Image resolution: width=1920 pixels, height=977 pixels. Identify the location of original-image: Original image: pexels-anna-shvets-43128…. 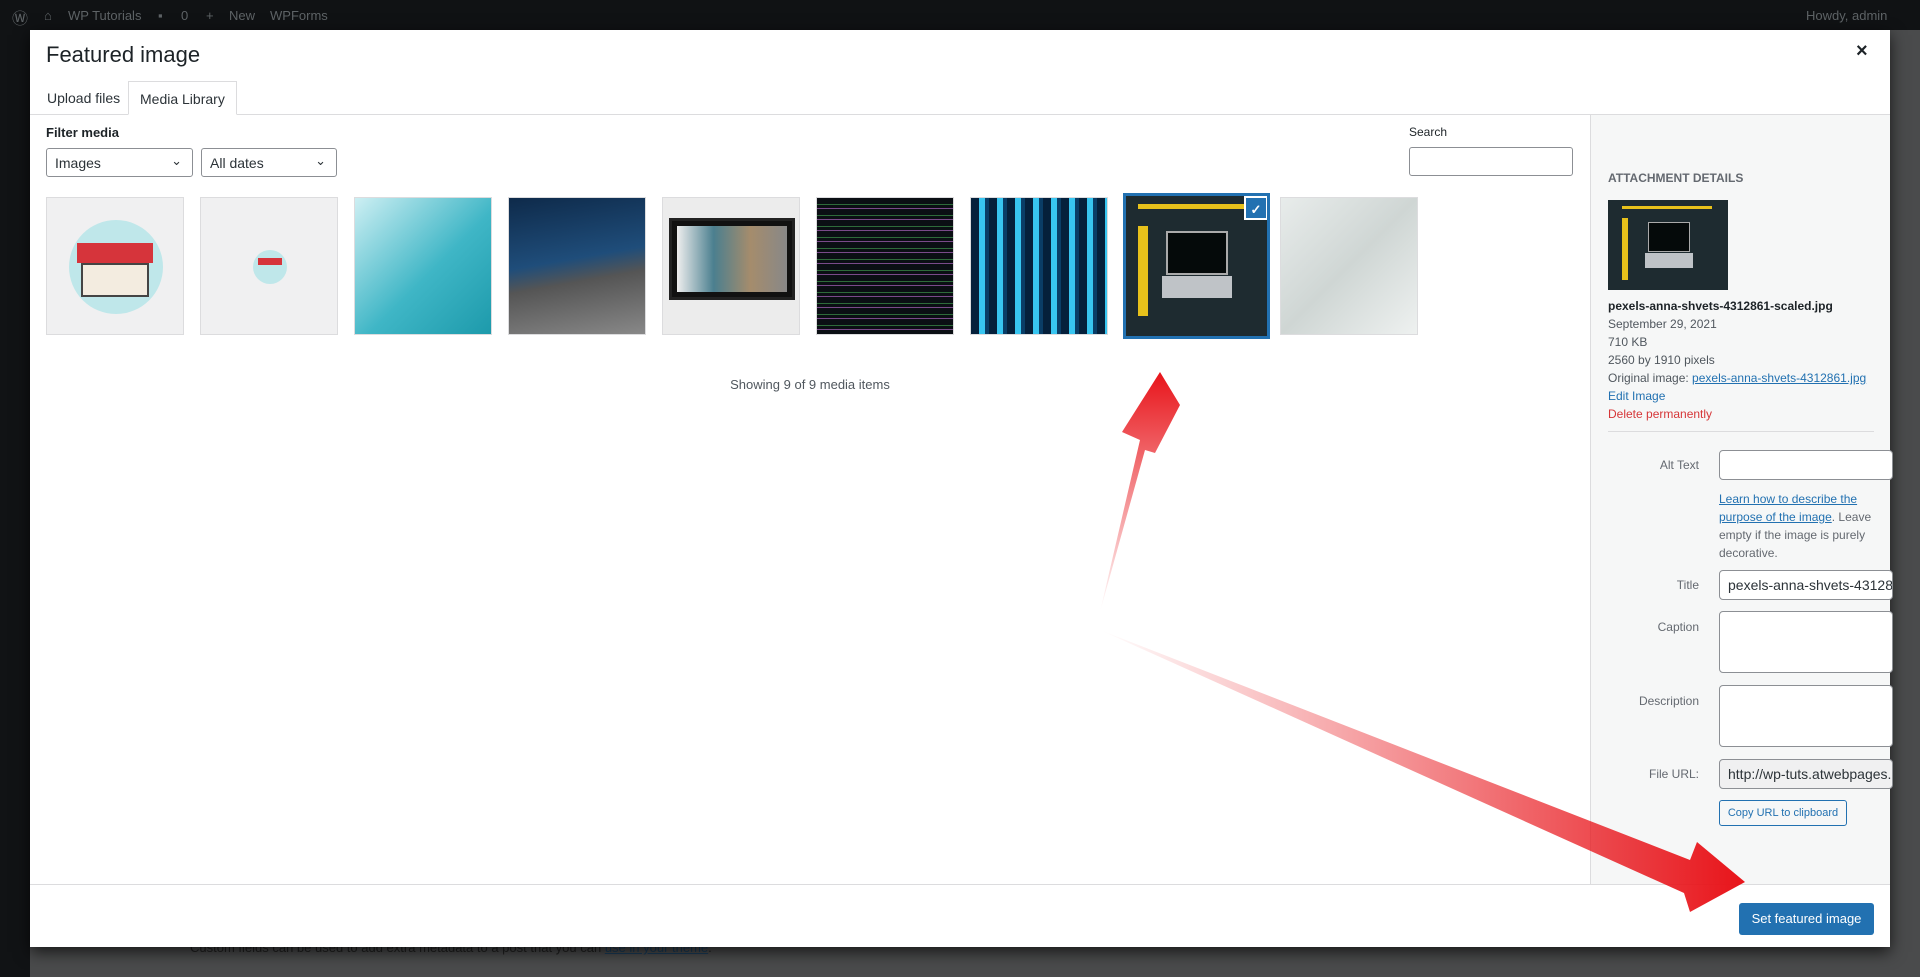
(1737, 378).